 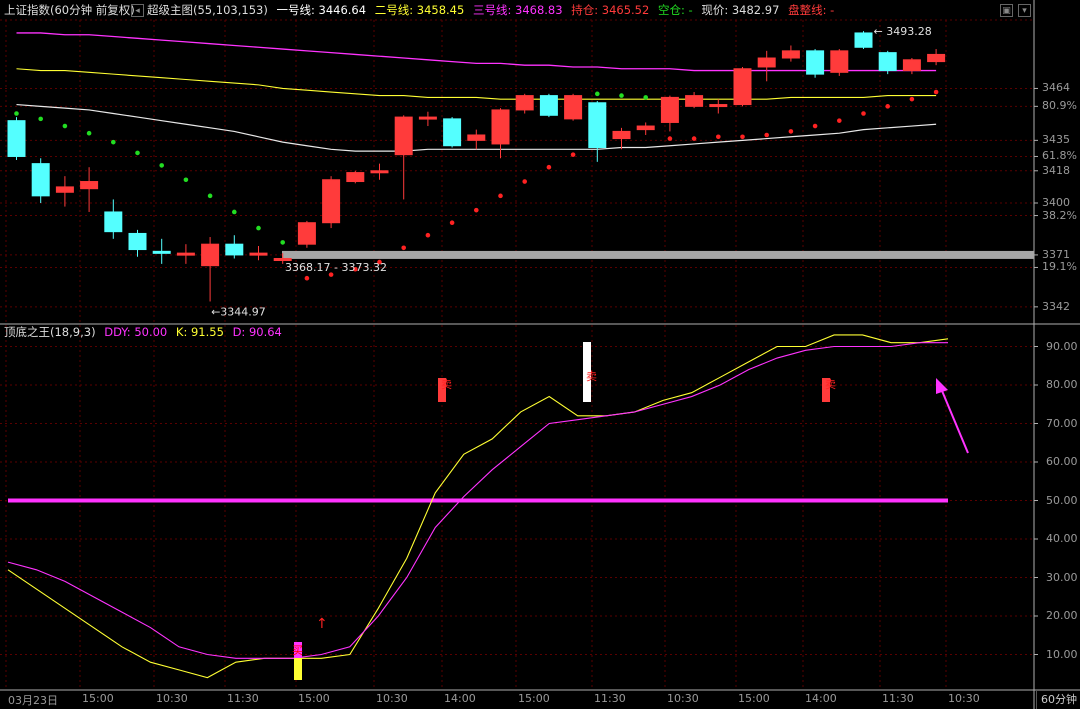 I want to click on buy-signal-label: 买, so click(x=297, y=650).